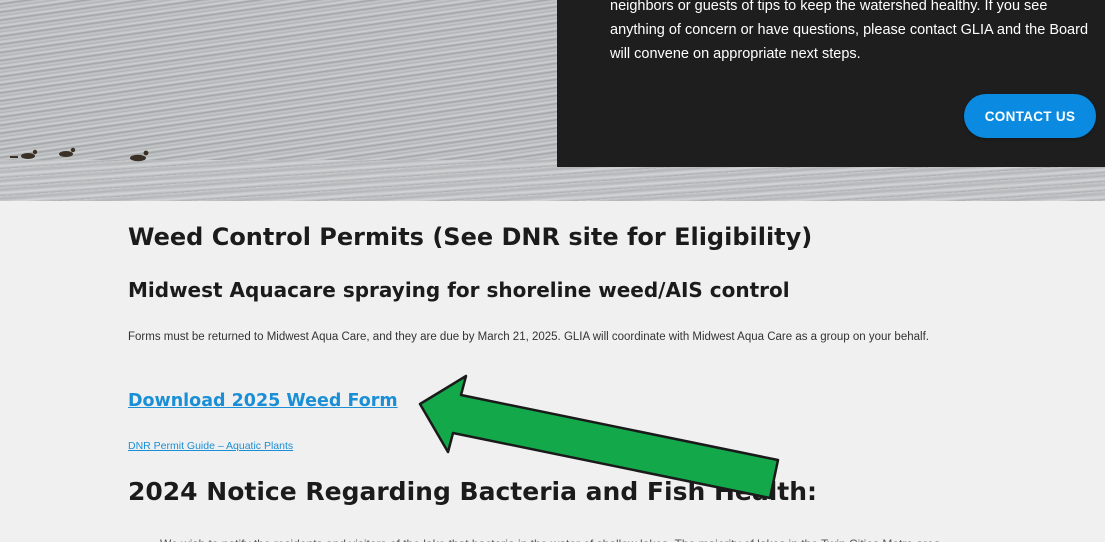 The height and width of the screenshot is (542, 1105). I want to click on ducks-illustration, so click(79, 154).